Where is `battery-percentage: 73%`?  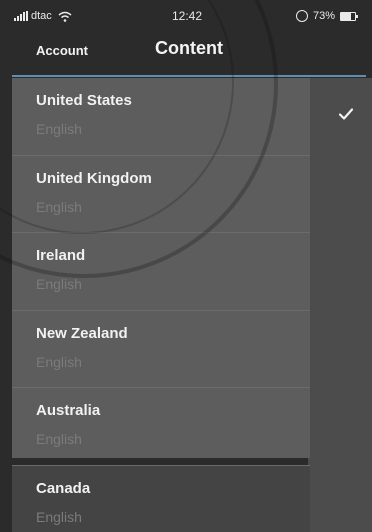
battery-percentage: 73% is located at coordinates (323, 16).